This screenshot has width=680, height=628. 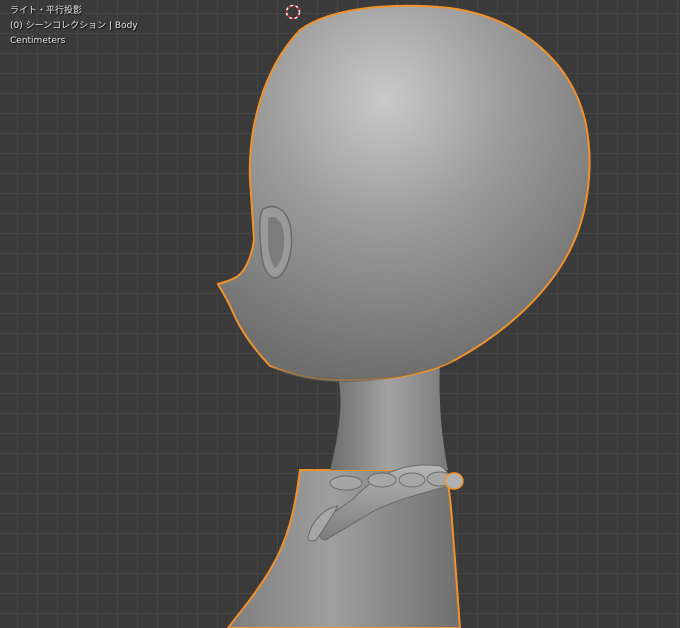 What do you see at coordinates (344, 548) in the screenshot?
I see `torso` at bounding box center [344, 548].